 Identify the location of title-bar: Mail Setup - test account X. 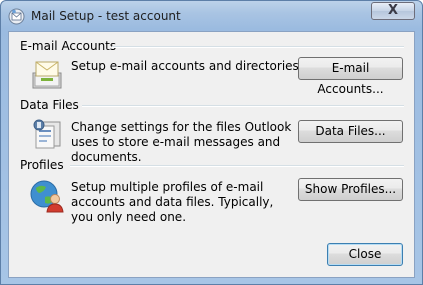
(211, 16).